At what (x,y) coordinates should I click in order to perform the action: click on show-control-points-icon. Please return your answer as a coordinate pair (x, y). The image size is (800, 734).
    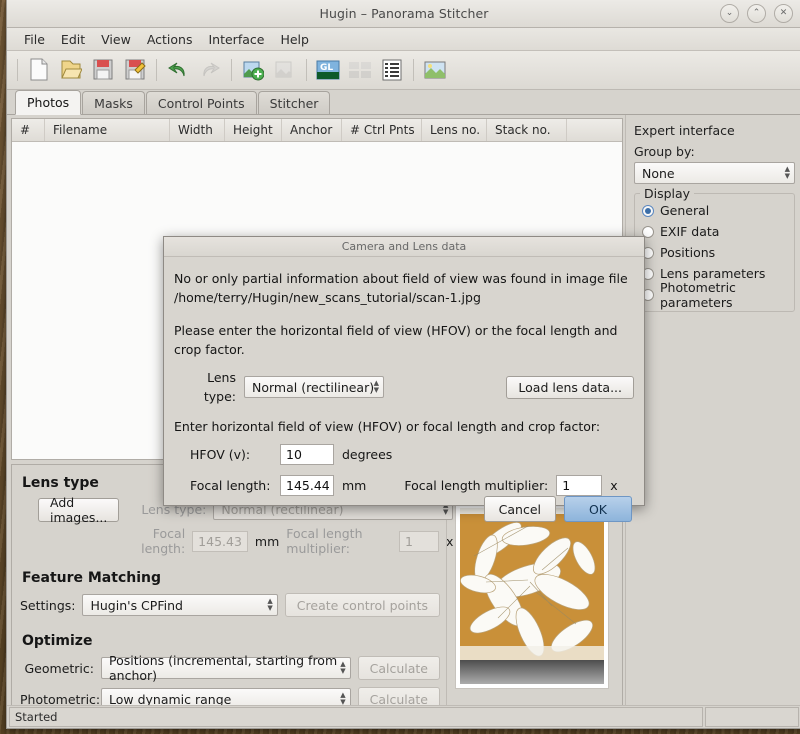
    Looking at the image, I should click on (392, 70).